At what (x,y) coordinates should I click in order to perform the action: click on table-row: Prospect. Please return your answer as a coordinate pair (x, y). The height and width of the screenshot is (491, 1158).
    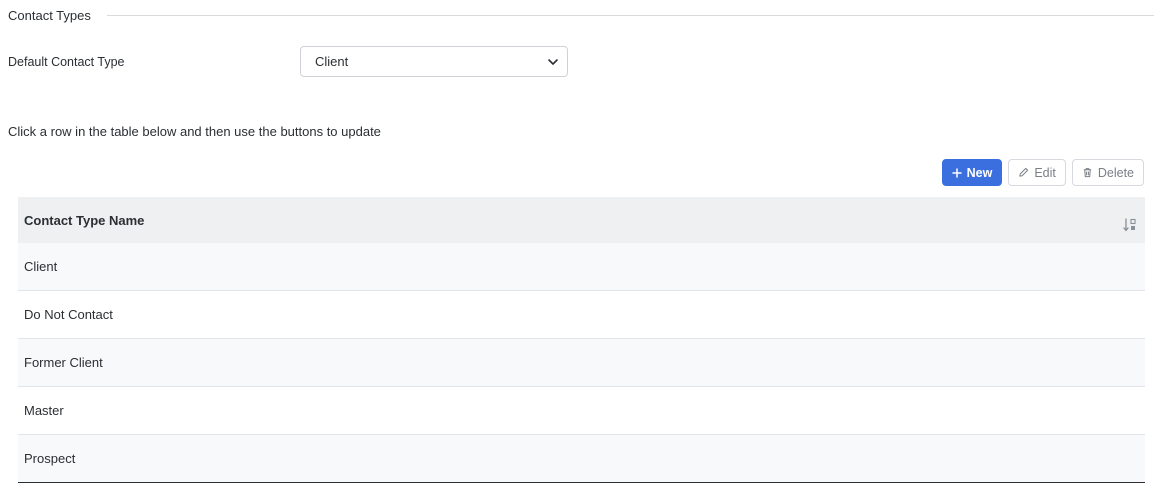
    Looking at the image, I should click on (581, 459).